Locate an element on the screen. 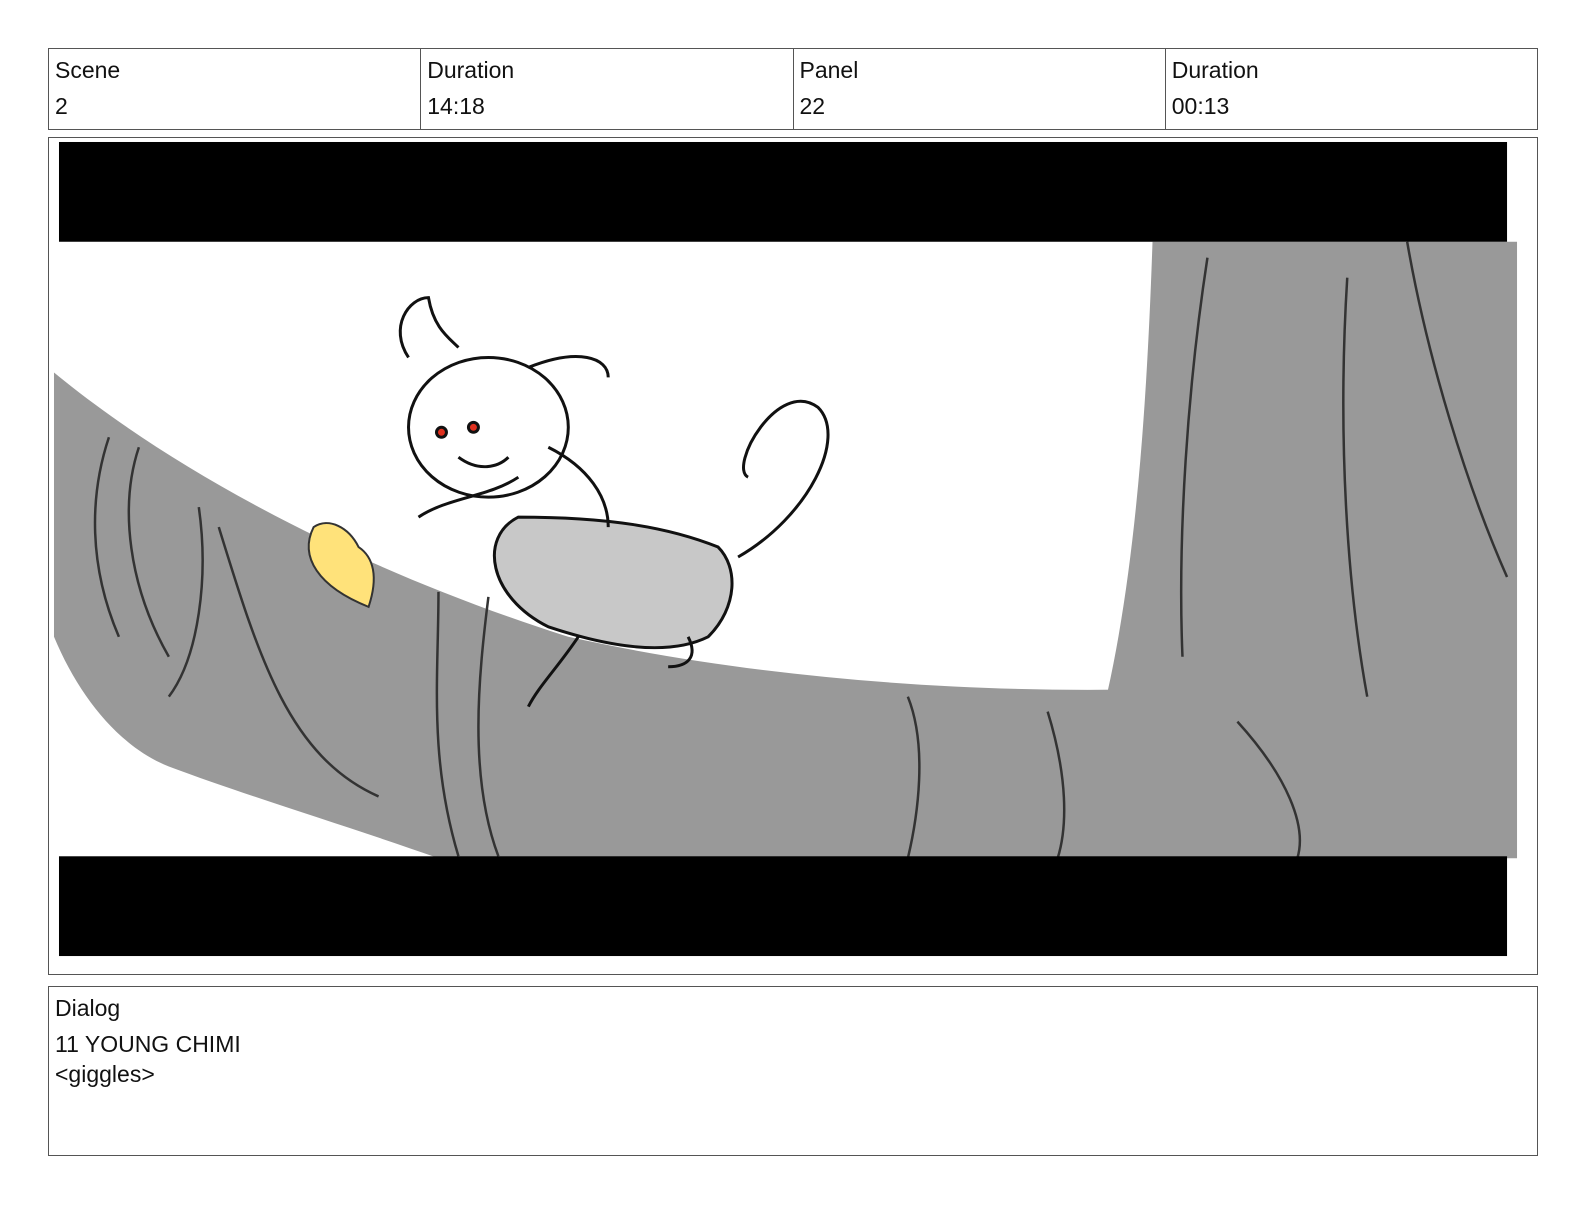  panel-value: 22 is located at coordinates (812, 106).